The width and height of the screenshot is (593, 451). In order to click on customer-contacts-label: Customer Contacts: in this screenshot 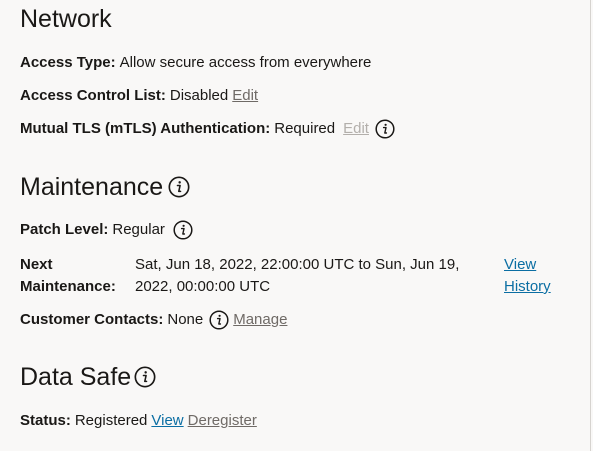, I will do `click(92, 319)`.